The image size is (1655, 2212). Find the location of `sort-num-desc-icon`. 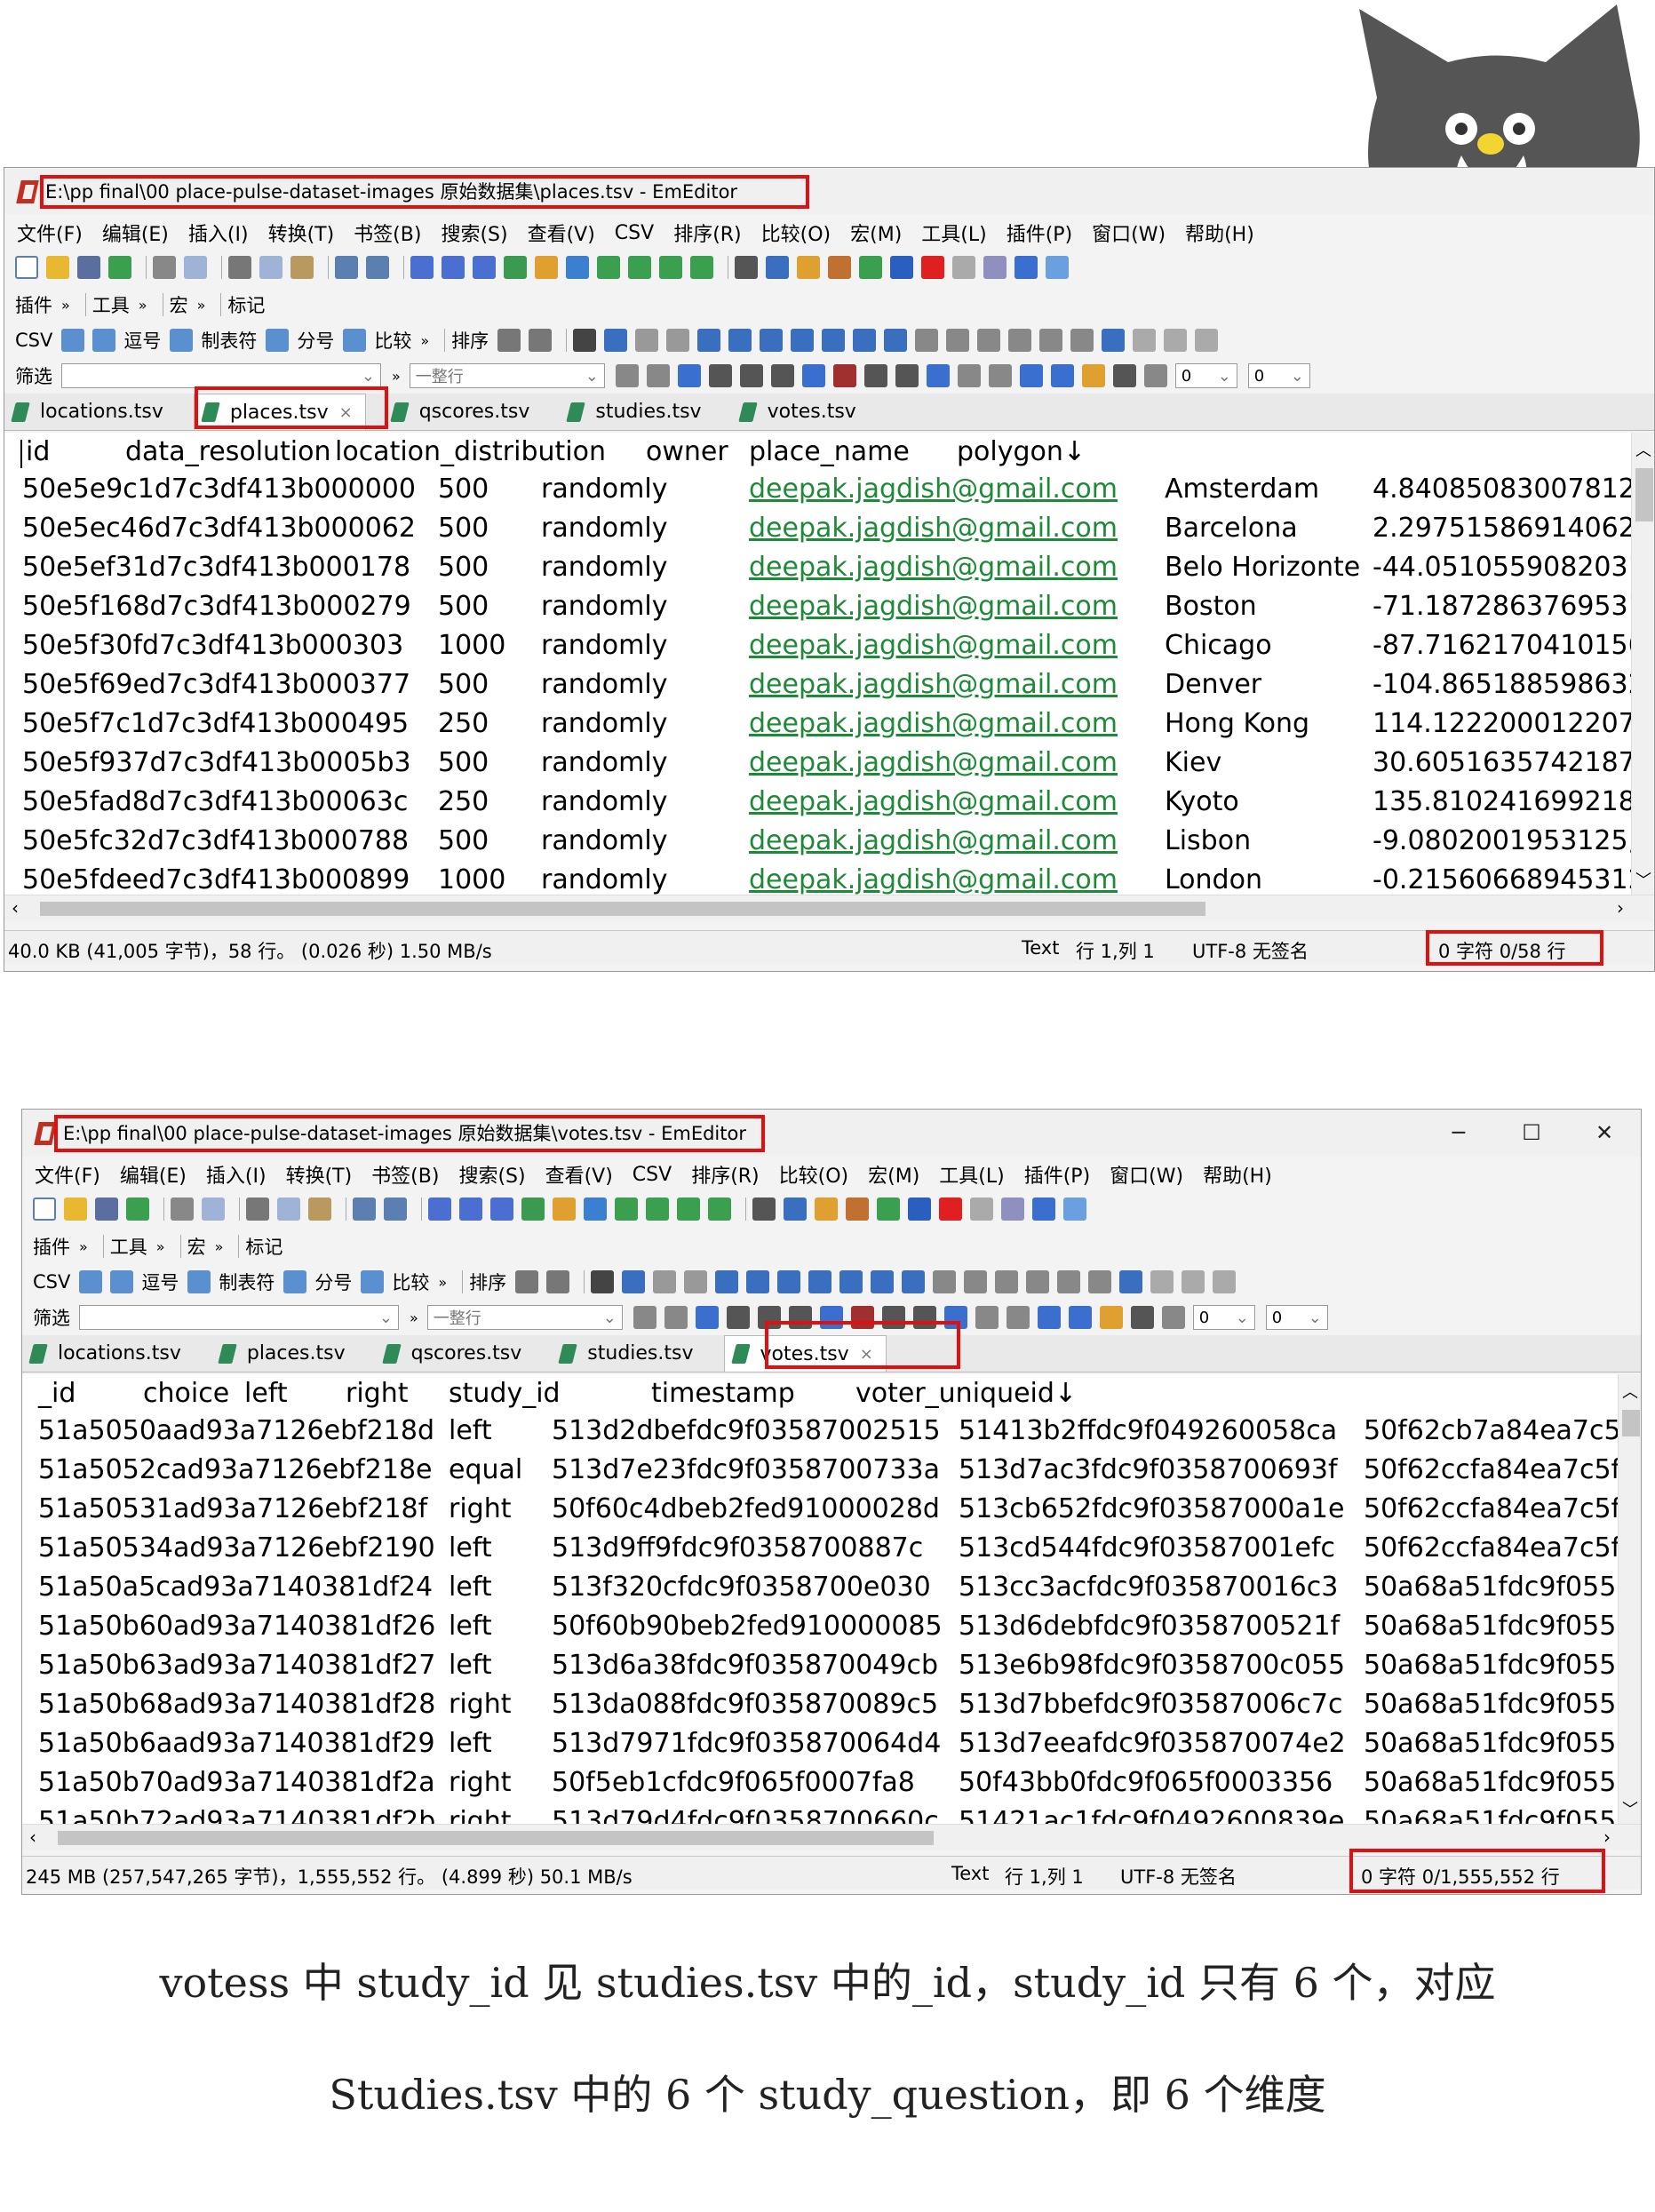

sort-num-desc-icon is located at coordinates (803, 341).